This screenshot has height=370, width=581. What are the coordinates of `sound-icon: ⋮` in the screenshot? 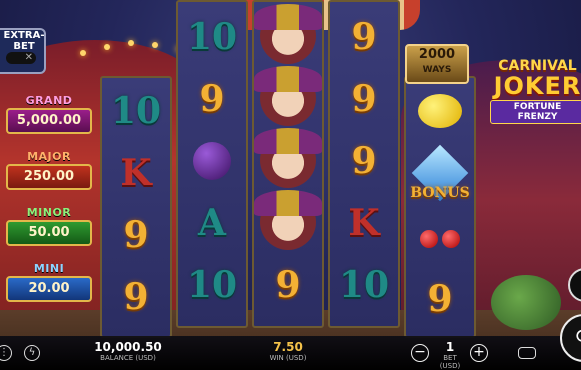 It's located at (6, 353).